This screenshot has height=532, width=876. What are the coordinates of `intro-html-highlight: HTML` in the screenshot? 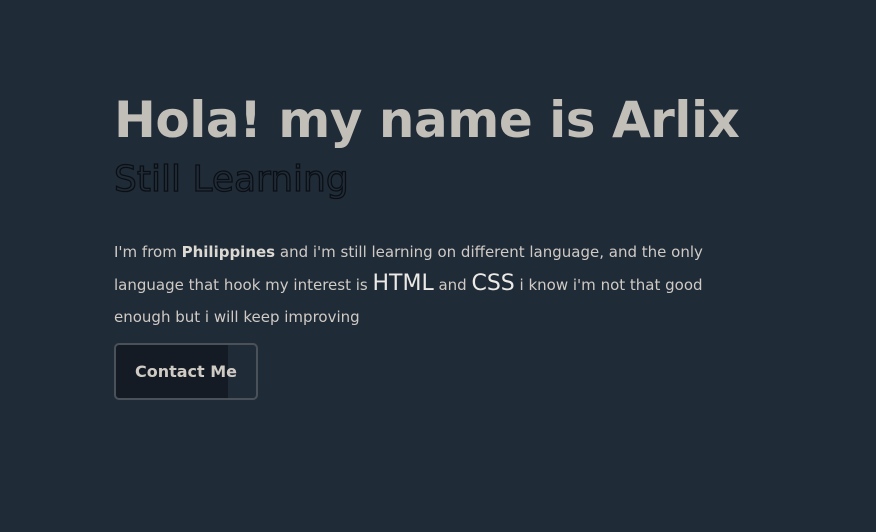 It's located at (403, 283).